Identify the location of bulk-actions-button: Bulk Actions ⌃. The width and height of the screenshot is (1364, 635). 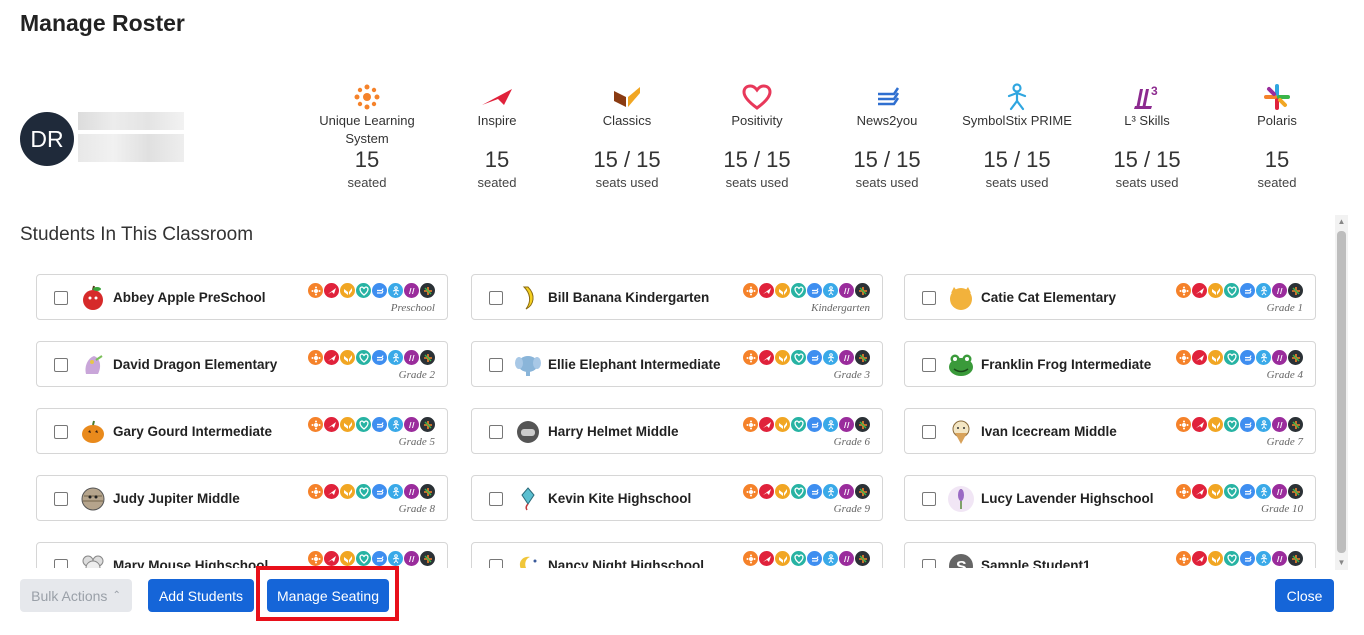
(76, 595).